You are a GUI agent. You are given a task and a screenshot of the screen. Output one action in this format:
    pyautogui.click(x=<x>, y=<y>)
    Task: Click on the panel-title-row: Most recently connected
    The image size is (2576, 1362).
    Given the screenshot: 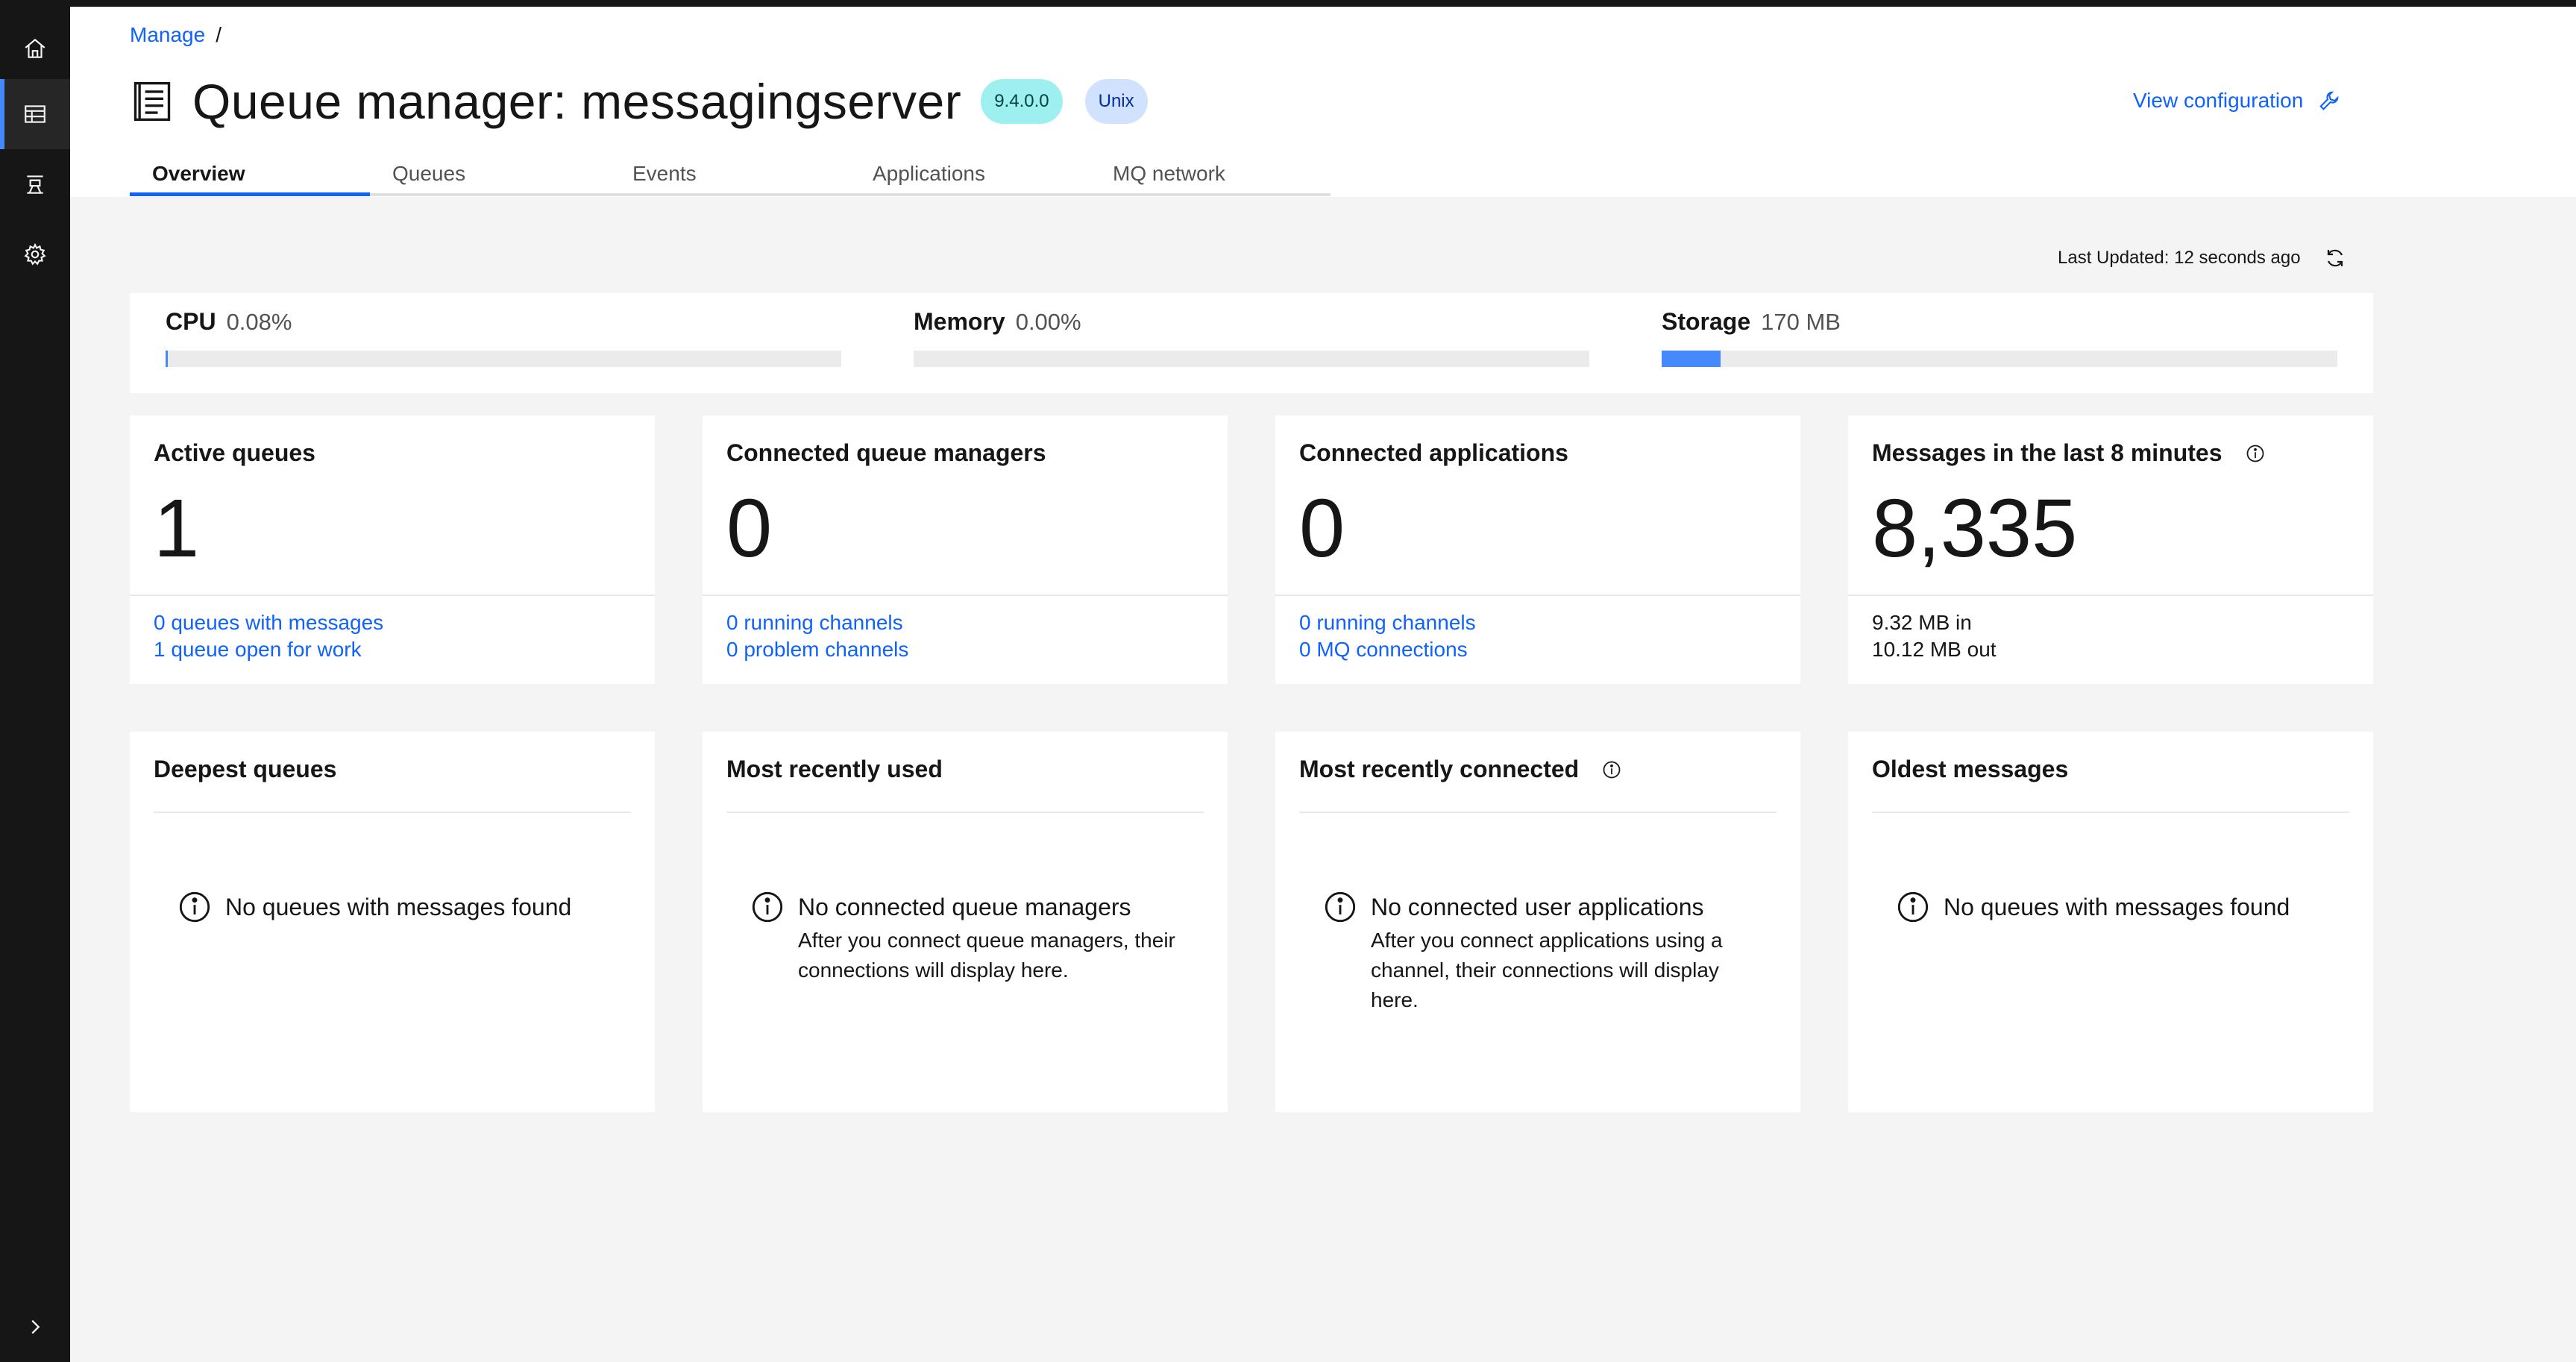 What is the action you would take?
    pyautogui.click(x=1461, y=770)
    